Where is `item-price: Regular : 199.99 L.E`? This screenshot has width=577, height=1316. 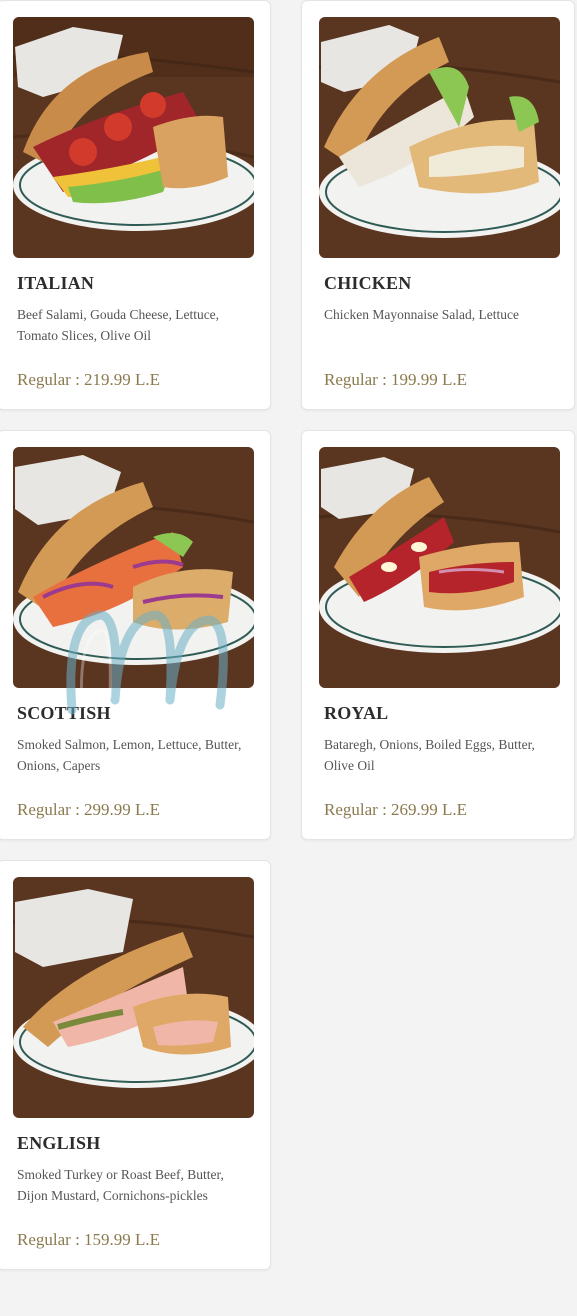 item-price: Regular : 199.99 L.E is located at coordinates (396, 379).